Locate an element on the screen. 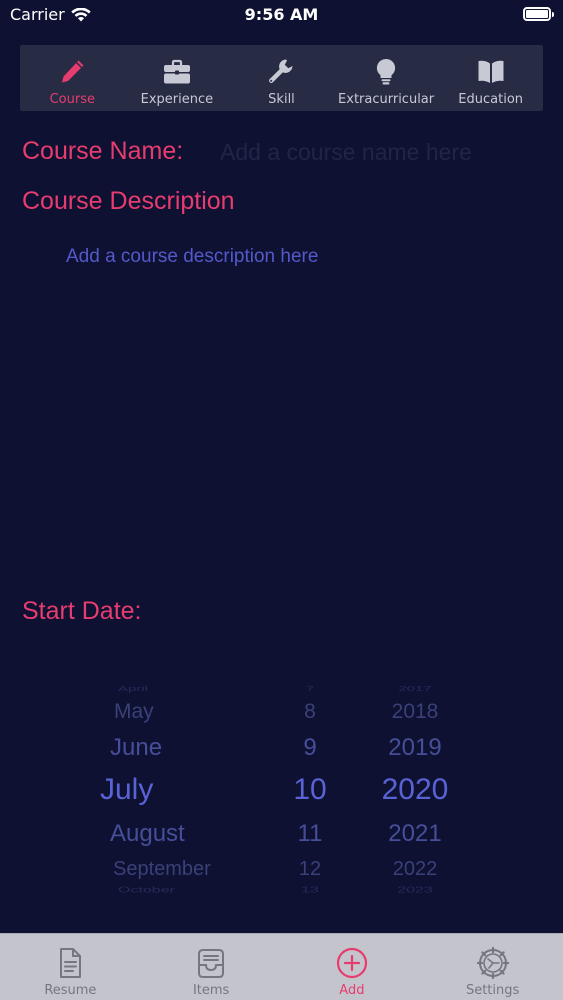 The image size is (563, 1000). year-option: 2021 is located at coordinates (415, 834).